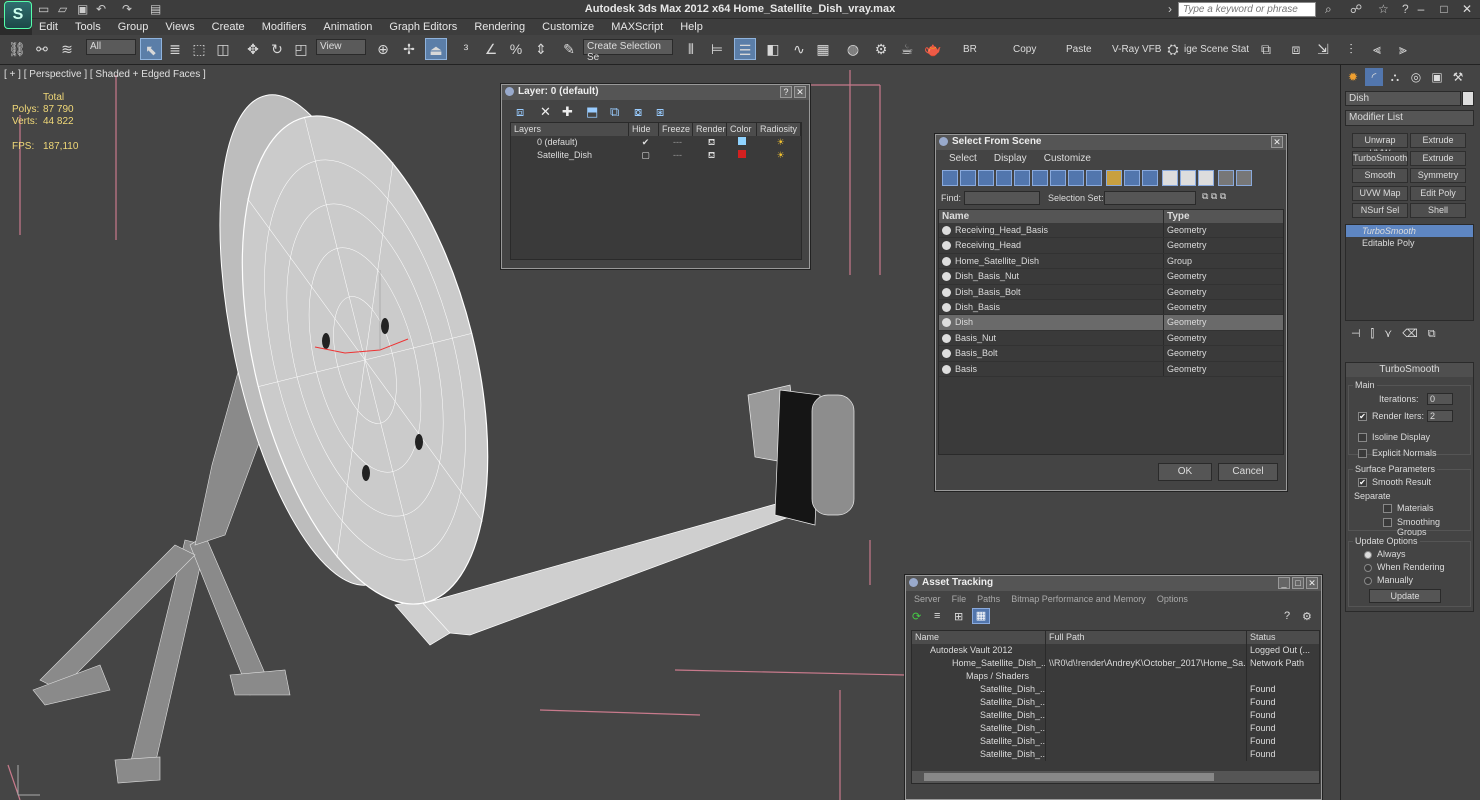 Image resolution: width=1480 pixels, height=800 pixels. Describe the element at coordinates (1387, 522) in the screenshot. I see `smoothing-groups-checkbox` at that location.